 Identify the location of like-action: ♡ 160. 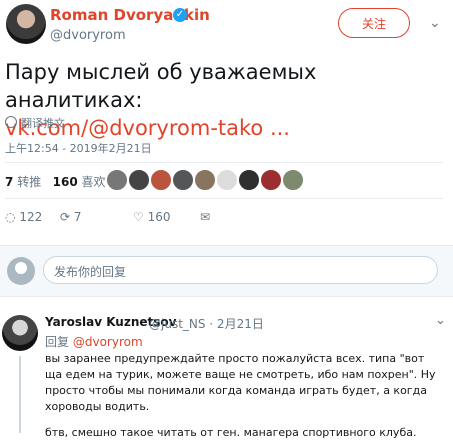
(152, 217).